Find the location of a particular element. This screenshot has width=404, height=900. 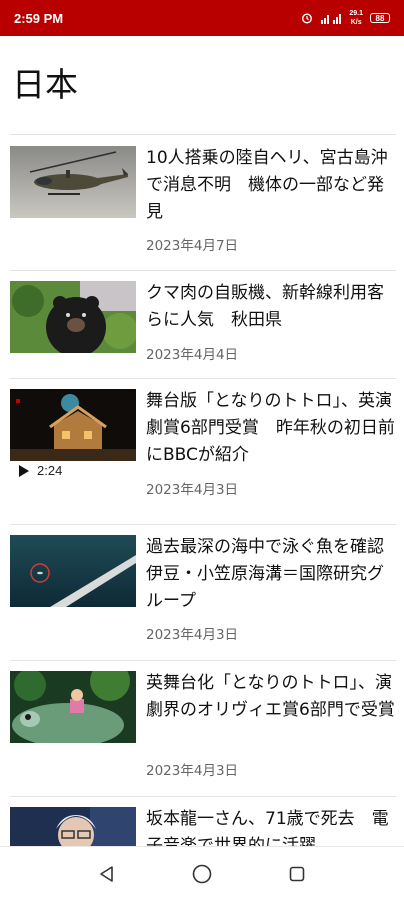

home-circle-icon is located at coordinates (202, 873).